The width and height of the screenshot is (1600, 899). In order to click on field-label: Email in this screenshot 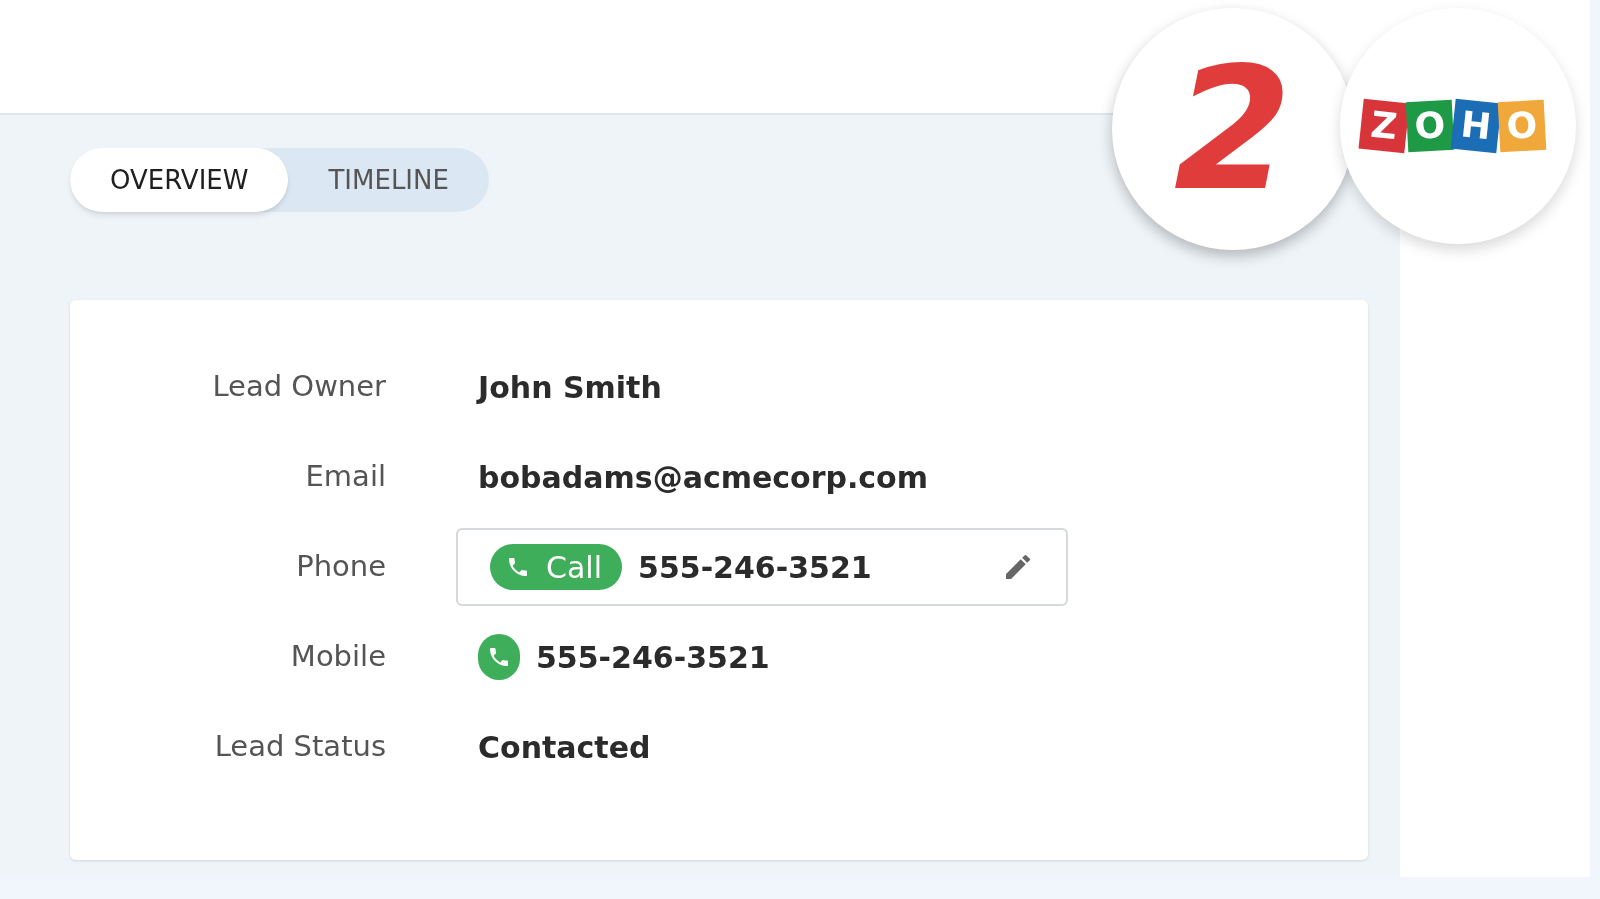, I will do `click(345, 477)`.